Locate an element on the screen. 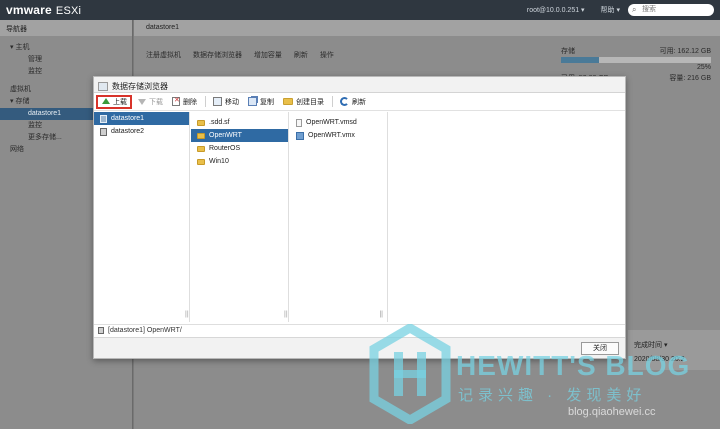 This screenshot has width=720, height=429. folder-item-openwrt: OpenWRT is located at coordinates (239, 135).